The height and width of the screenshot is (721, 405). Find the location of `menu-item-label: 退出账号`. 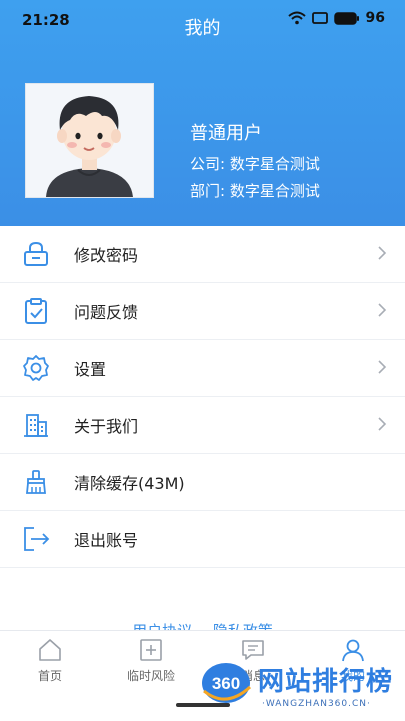

menu-item-label: 退出账号 is located at coordinates (106, 540).